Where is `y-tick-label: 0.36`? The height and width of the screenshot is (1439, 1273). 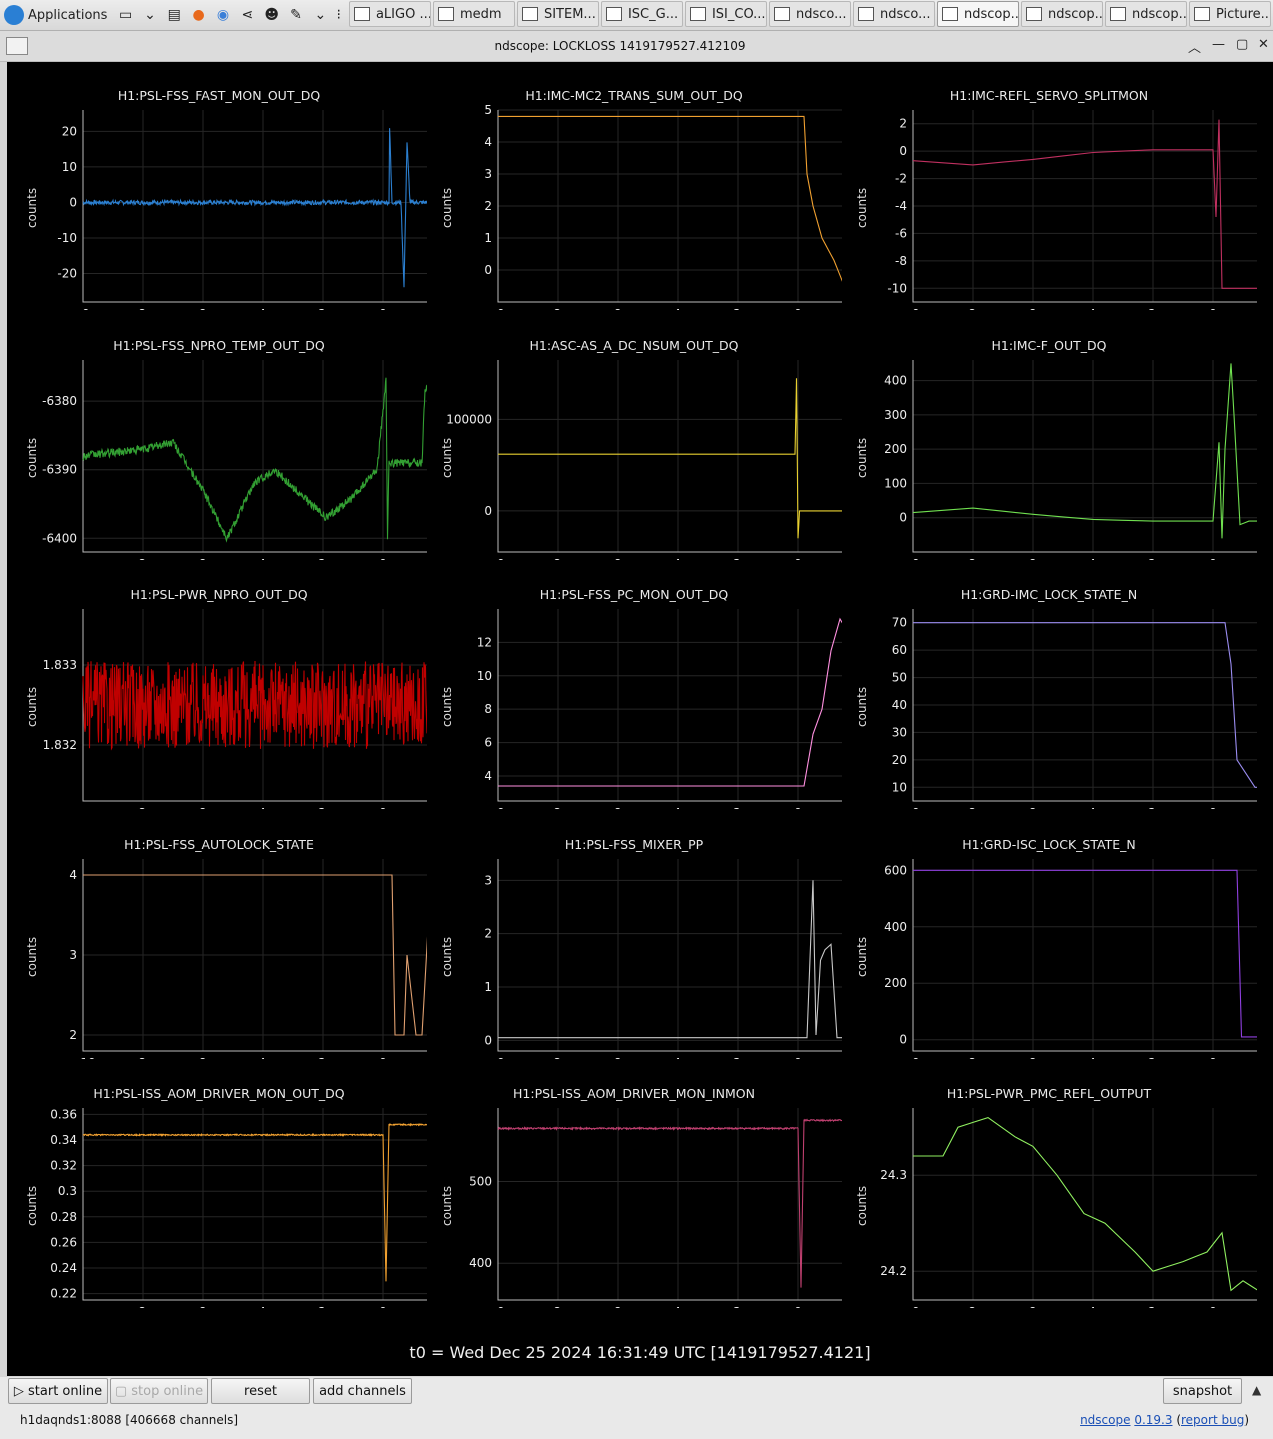 y-tick-label: 0.36 is located at coordinates (63, 1114).